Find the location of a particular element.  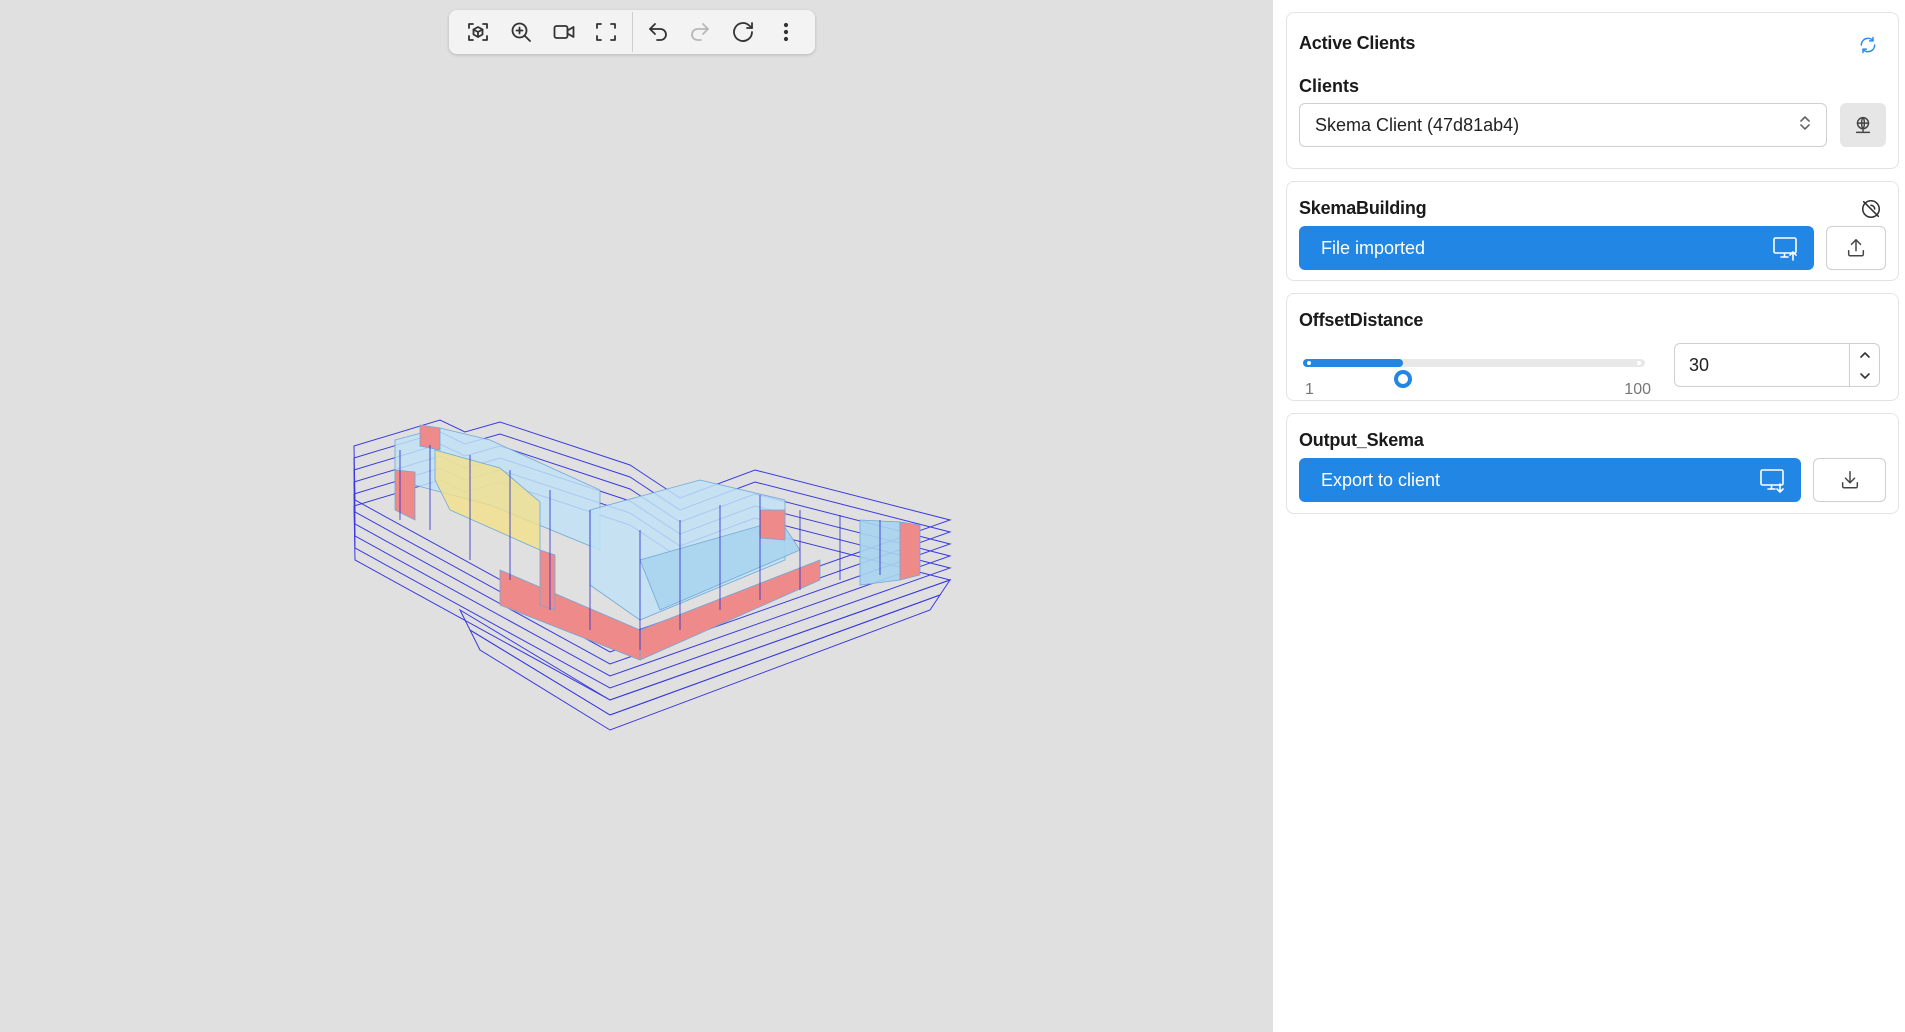

download-button is located at coordinates (1849, 480).